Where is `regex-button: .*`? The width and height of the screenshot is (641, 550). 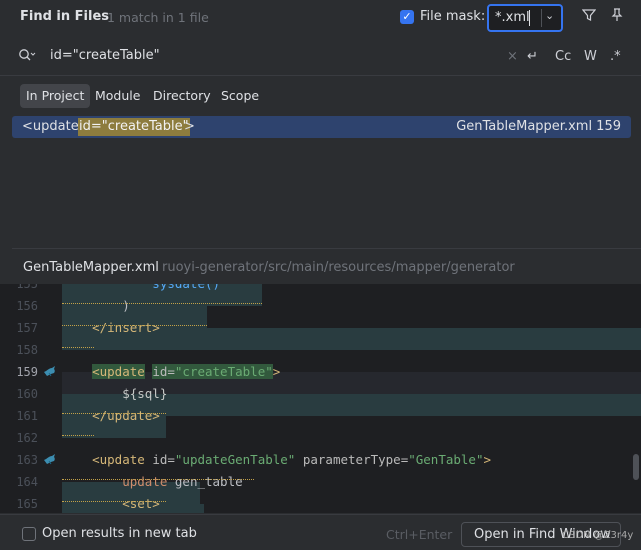
regex-button: .* is located at coordinates (615, 56).